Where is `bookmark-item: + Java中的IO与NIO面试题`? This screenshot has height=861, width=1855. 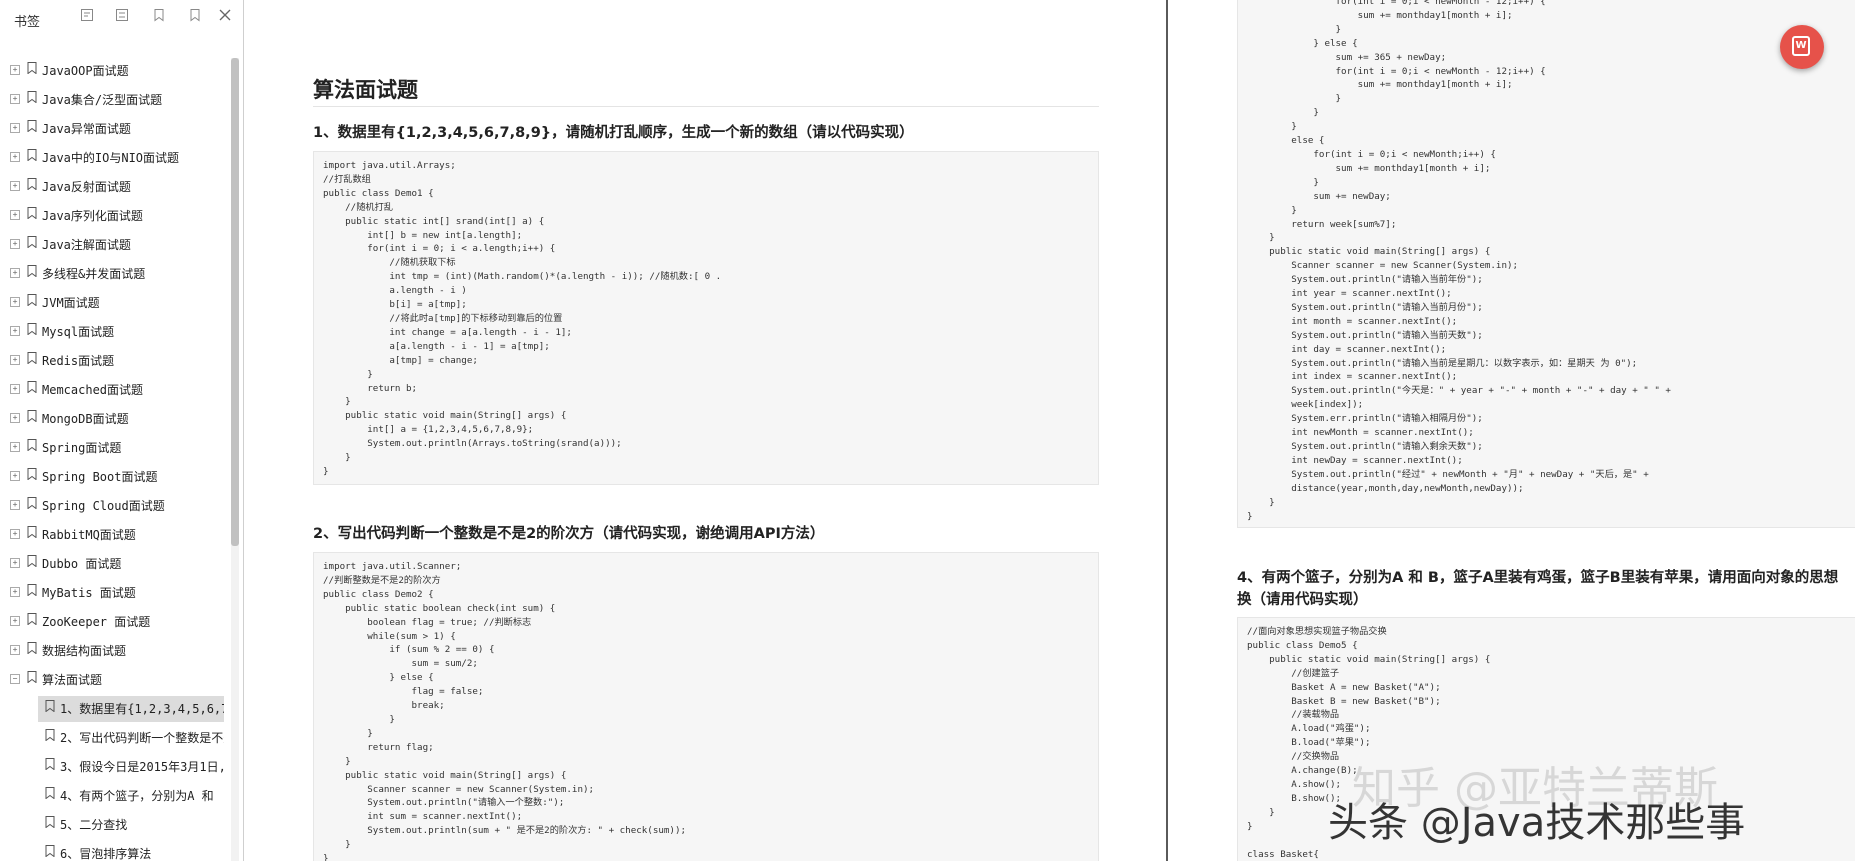
bookmark-item: + Java中的IO与NIO面试题 is located at coordinates (116, 159).